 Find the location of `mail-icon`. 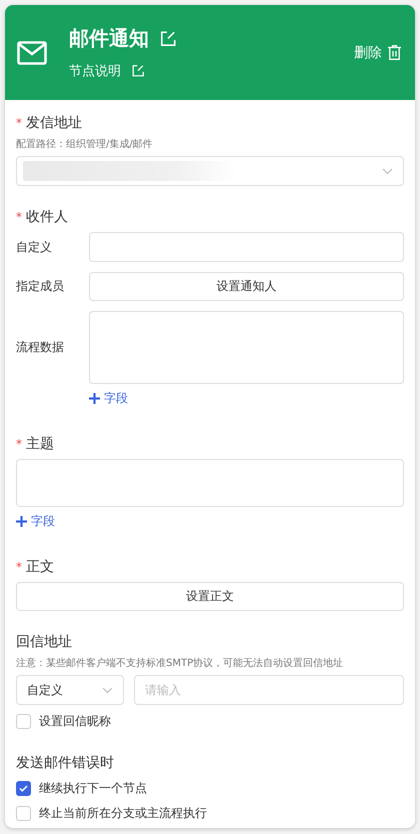

mail-icon is located at coordinates (32, 52).